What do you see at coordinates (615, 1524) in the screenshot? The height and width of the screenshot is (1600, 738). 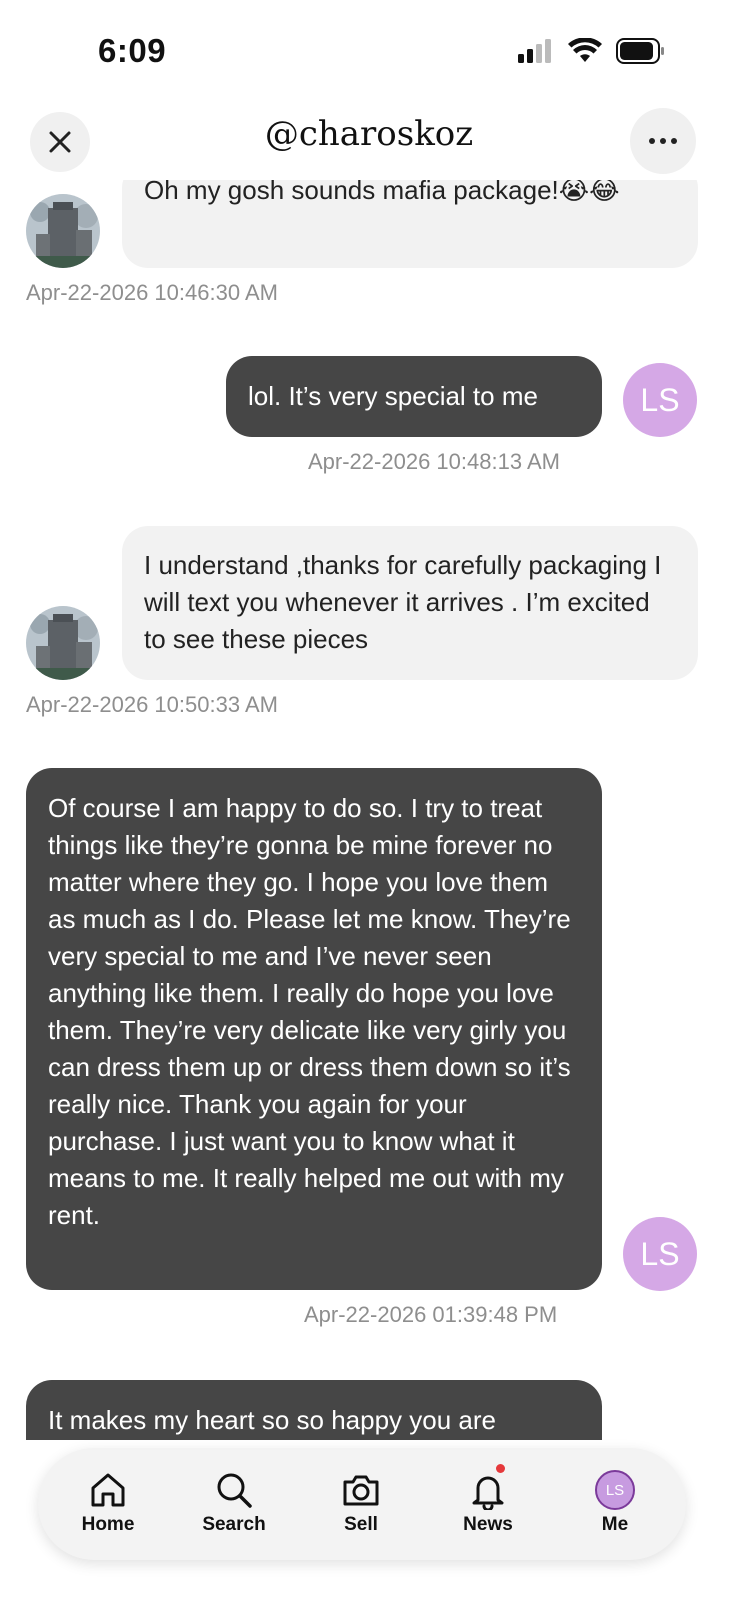 I see `tab-label: Me` at bounding box center [615, 1524].